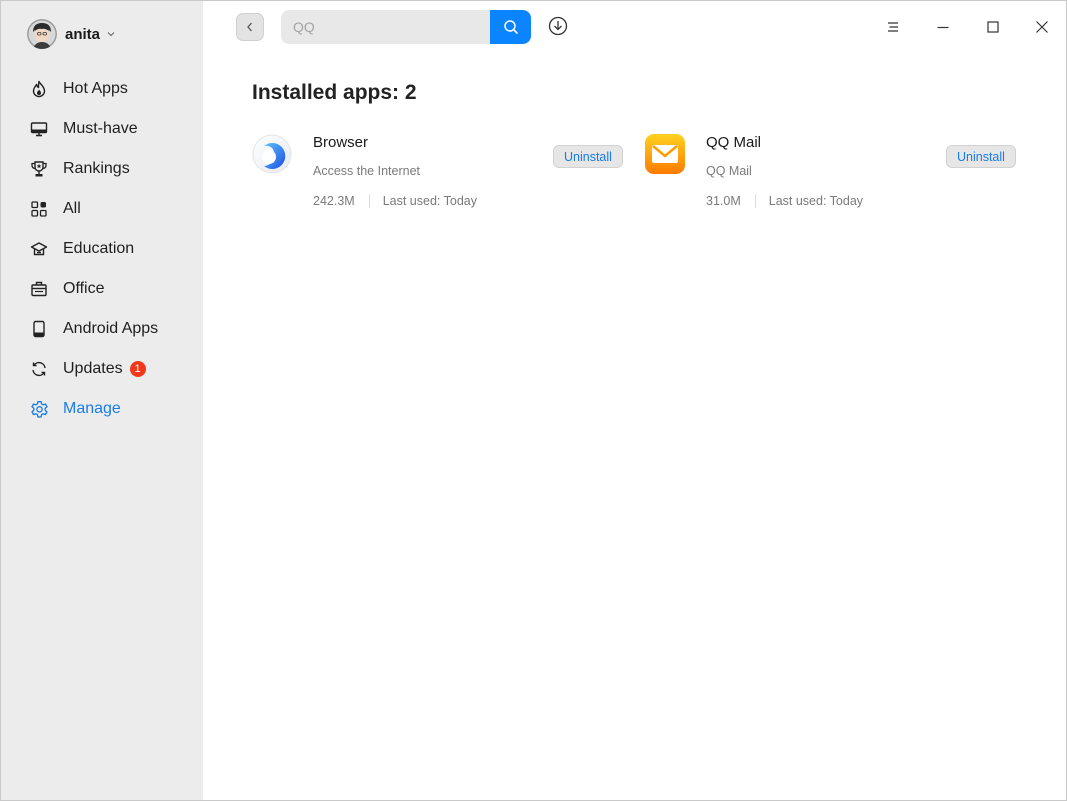  I want to click on sidebar-item-label: Office, so click(84, 288).